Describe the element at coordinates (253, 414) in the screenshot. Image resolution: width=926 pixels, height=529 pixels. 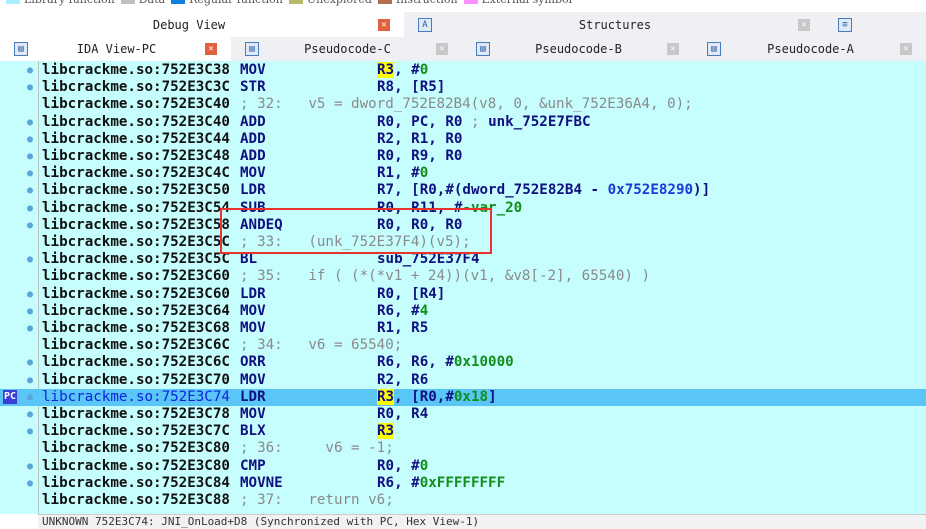
I see `mnemonic: MOV` at that location.